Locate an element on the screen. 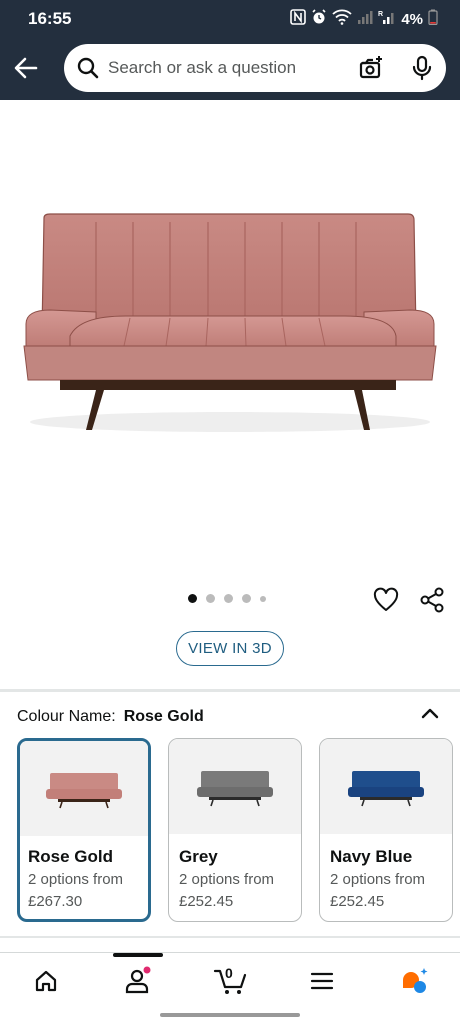 The image size is (460, 1024). colour-option-grey: Grey 2 options from £252.45 is located at coordinates (235, 830).